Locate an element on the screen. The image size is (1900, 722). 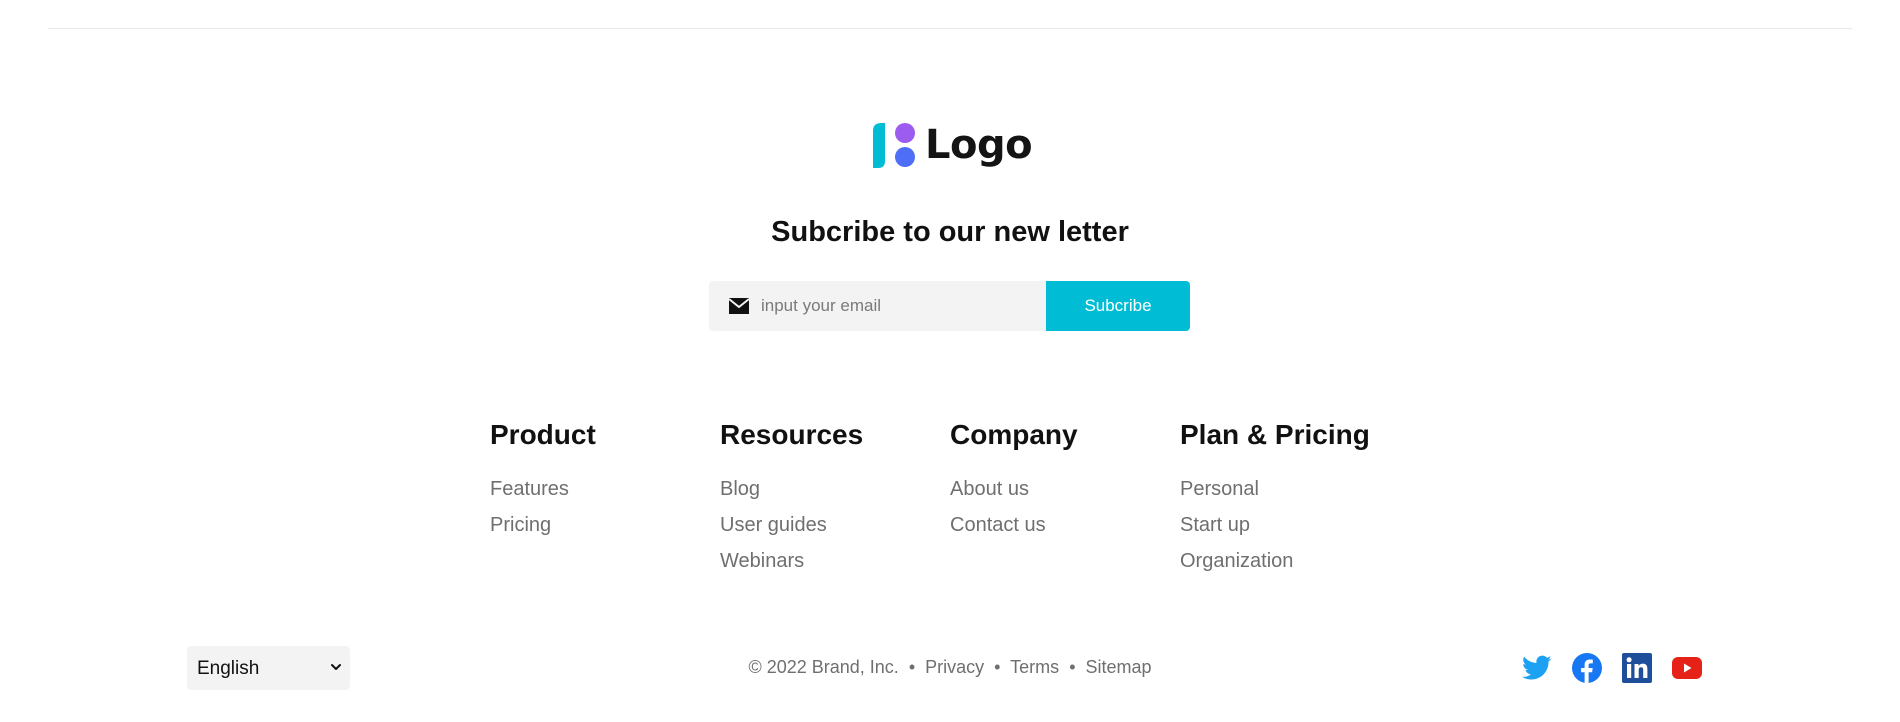
email-field-wrapper is located at coordinates (877, 306).